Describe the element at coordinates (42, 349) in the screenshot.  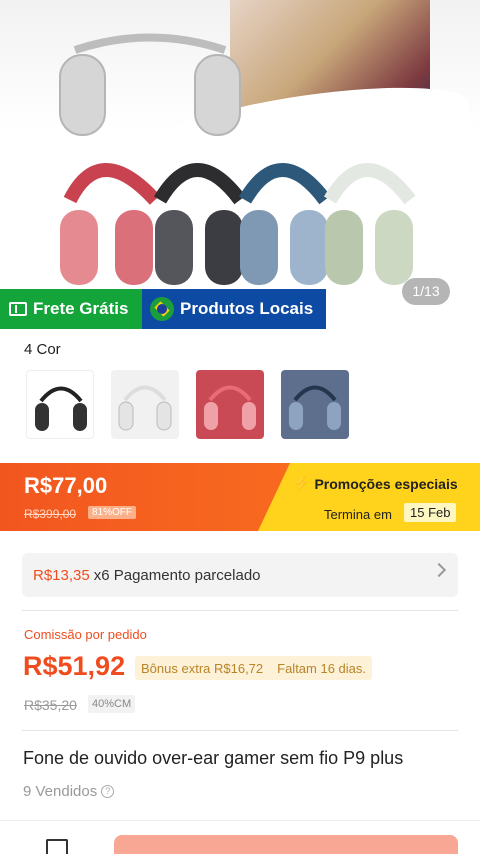
I see `color-count-label: 4 Cor` at that location.